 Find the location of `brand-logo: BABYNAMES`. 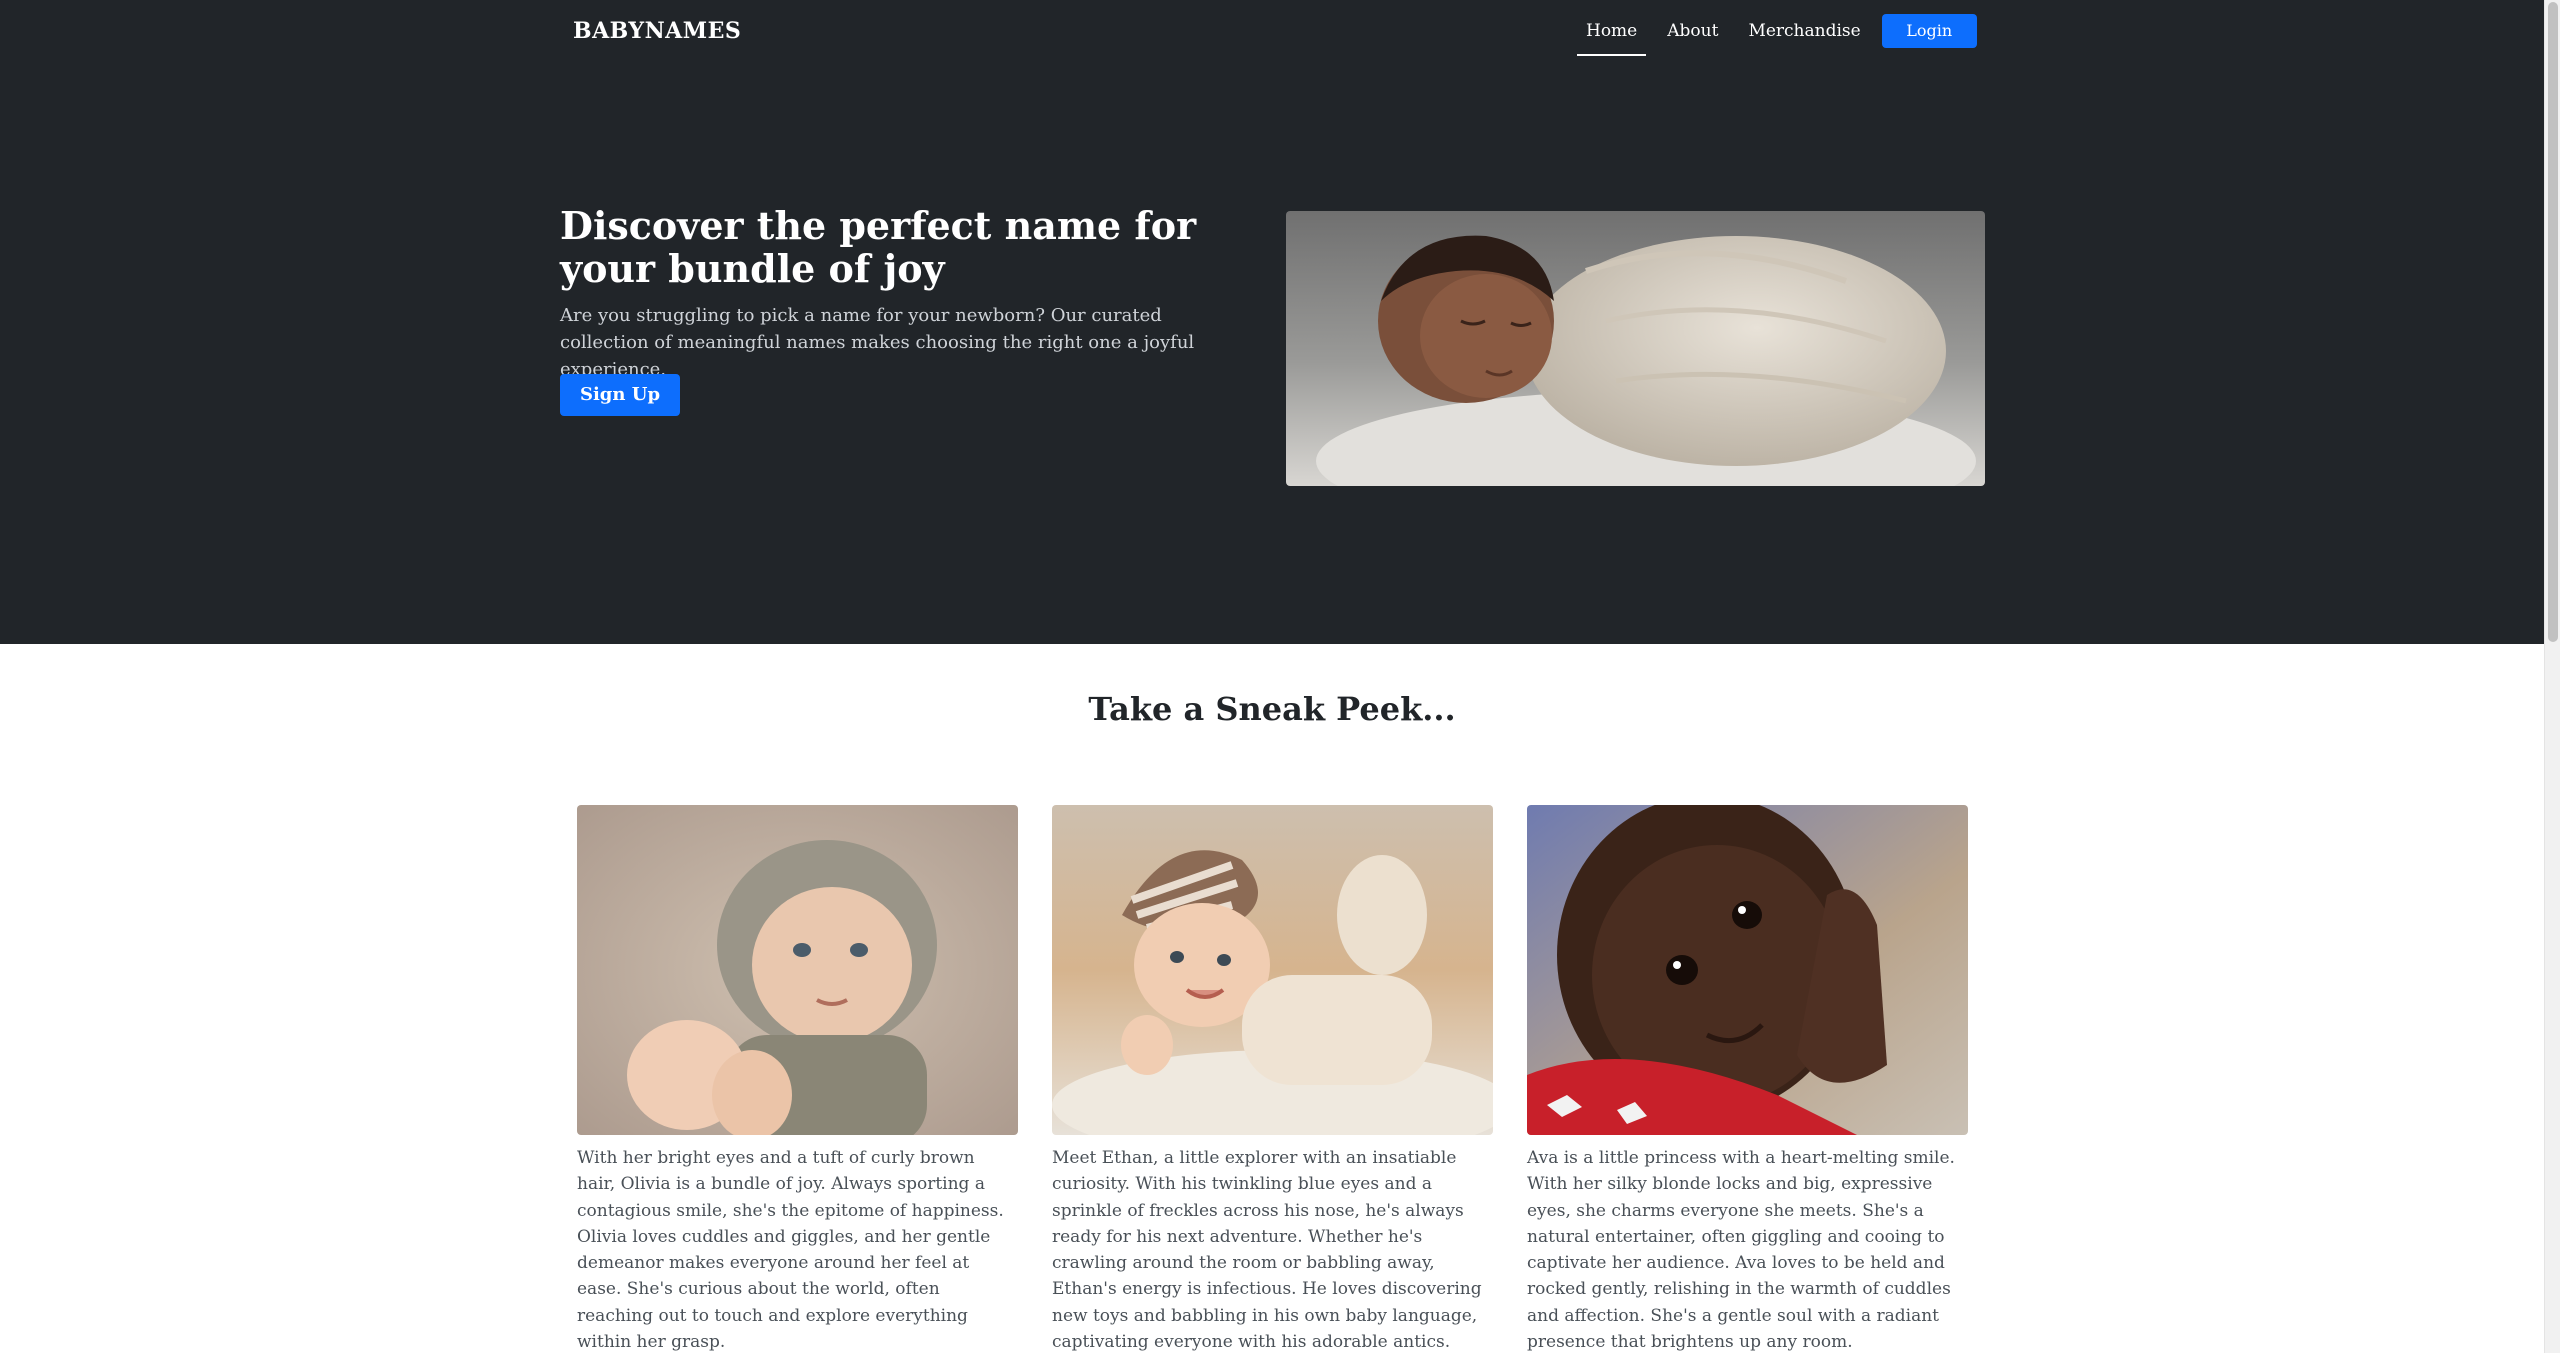

brand-logo: BABYNAMES is located at coordinates (657, 31).